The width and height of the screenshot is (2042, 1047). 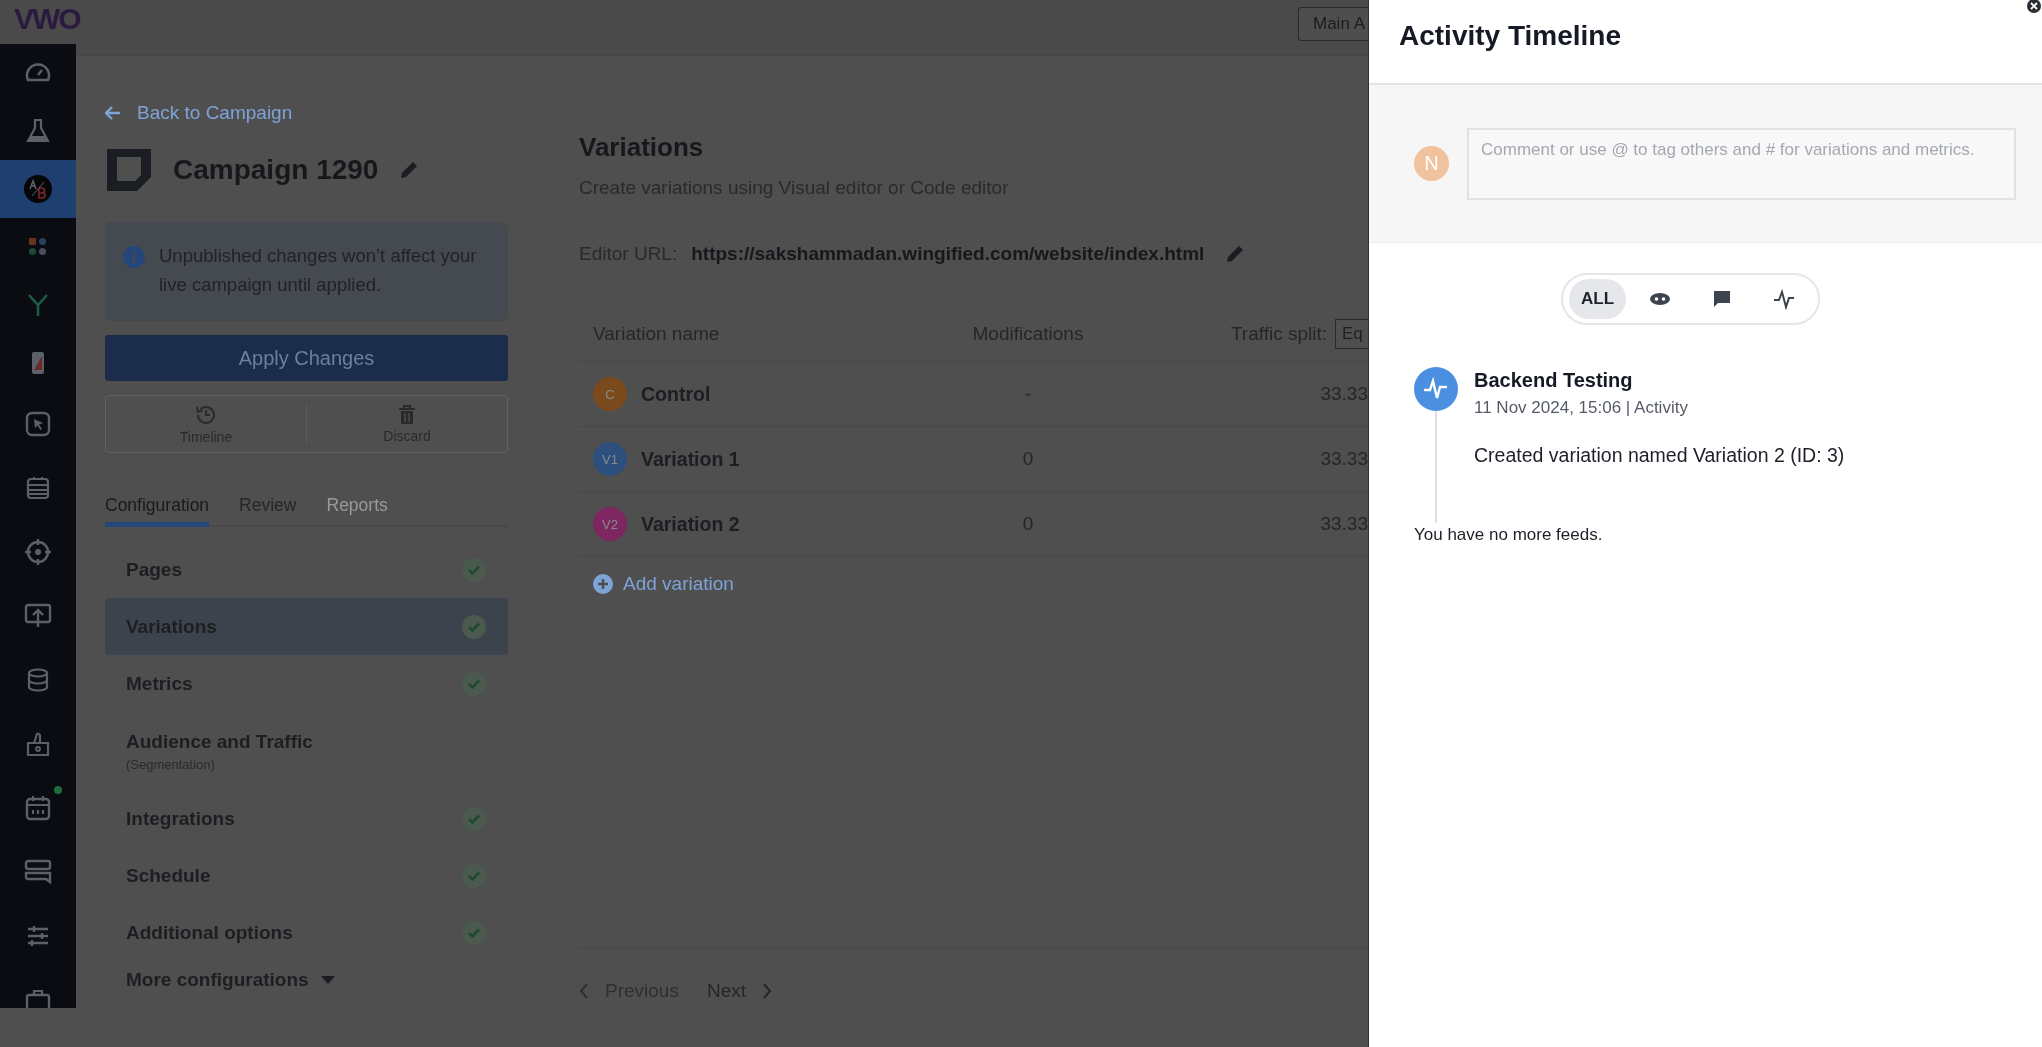 I want to click on editor-url: https://sakshammadan.wingified.com/website/index.html, so click(x=948, y=254).